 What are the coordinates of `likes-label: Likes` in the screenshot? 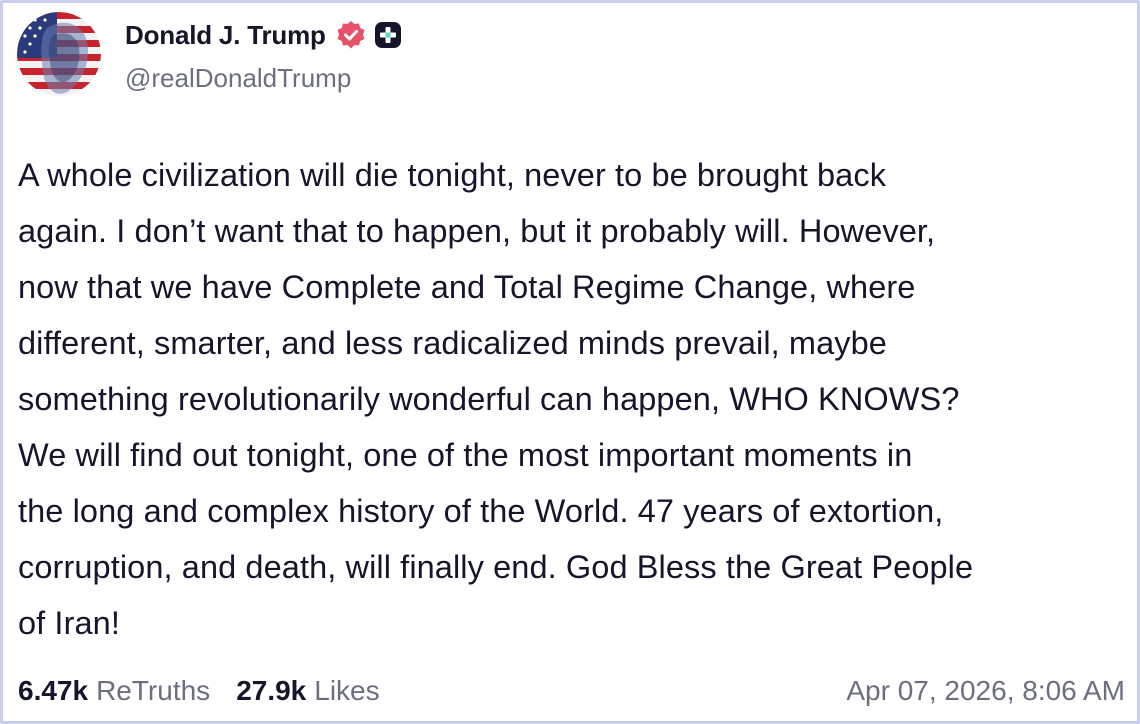 It's located at (346, 691).